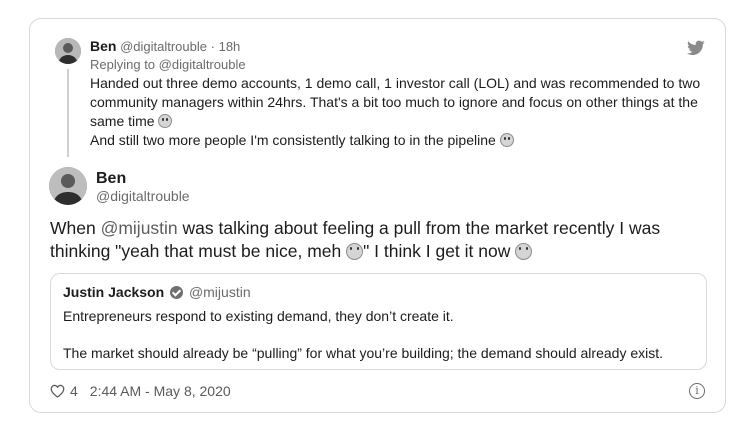 The height and width of the screenshot is (434, 750). I want to click on quoted-author-handle: @mijustin, so click(219, 292).